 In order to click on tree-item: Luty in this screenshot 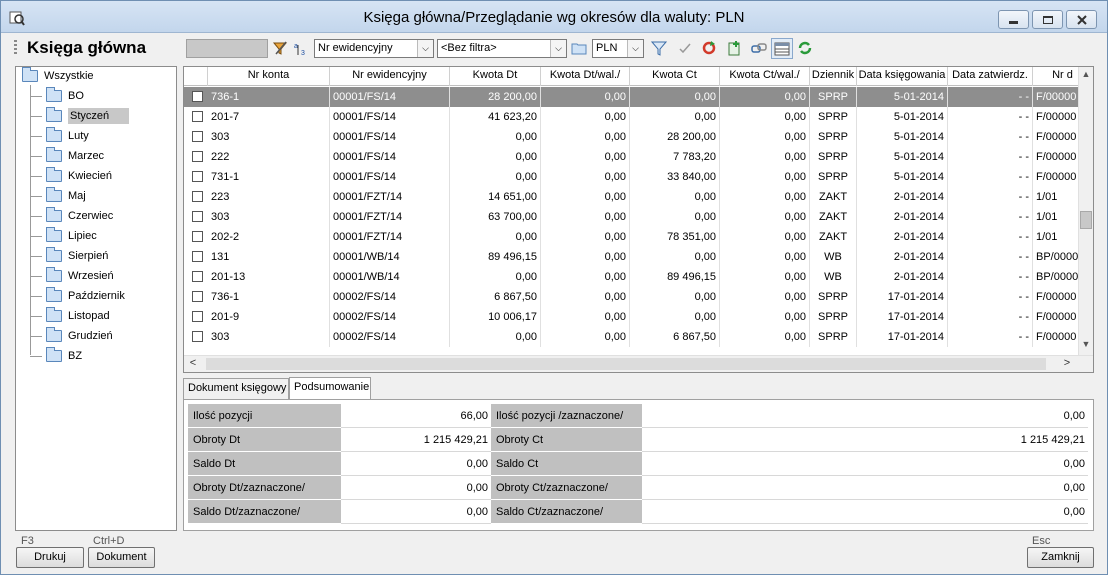, I will do `click(67, 136)`.